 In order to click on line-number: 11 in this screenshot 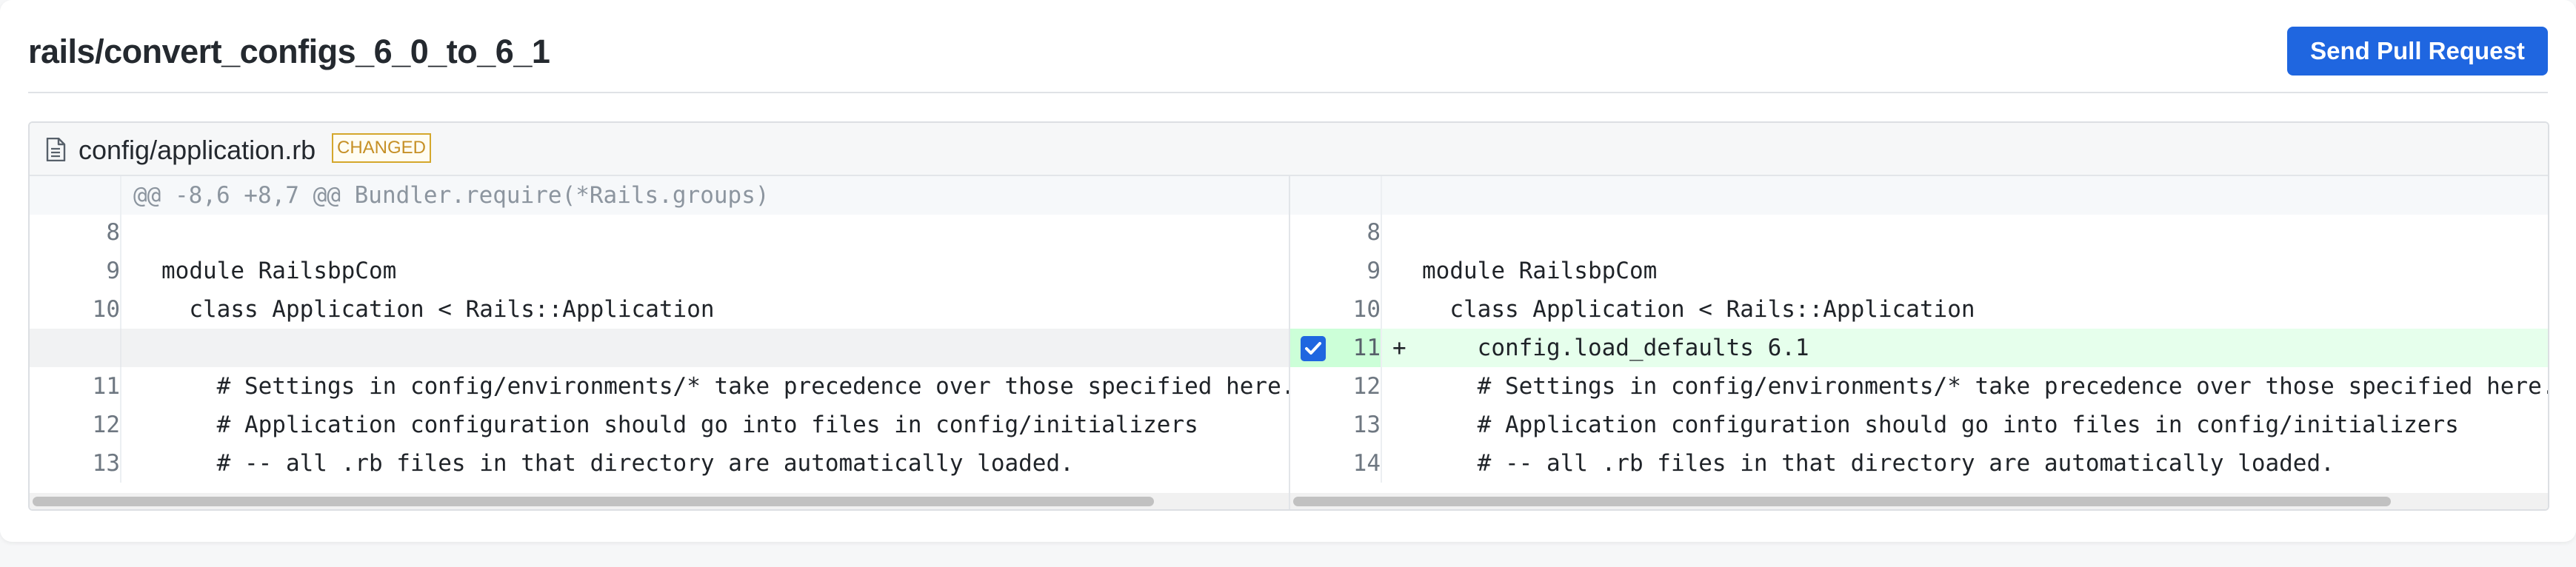, I will do `click(75, 387)`.